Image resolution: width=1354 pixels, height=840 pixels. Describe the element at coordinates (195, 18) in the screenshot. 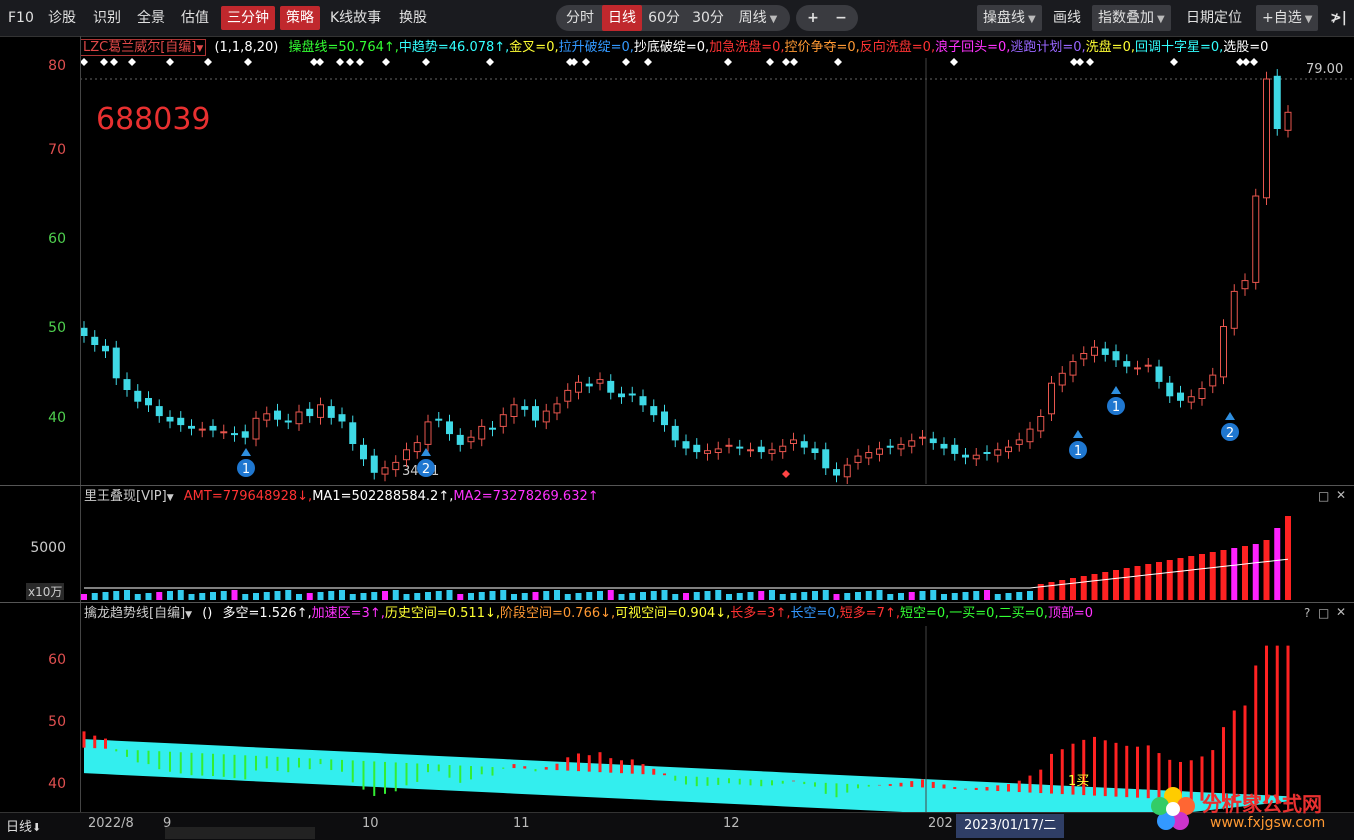

I see `valuation-button: 估值` at that location.